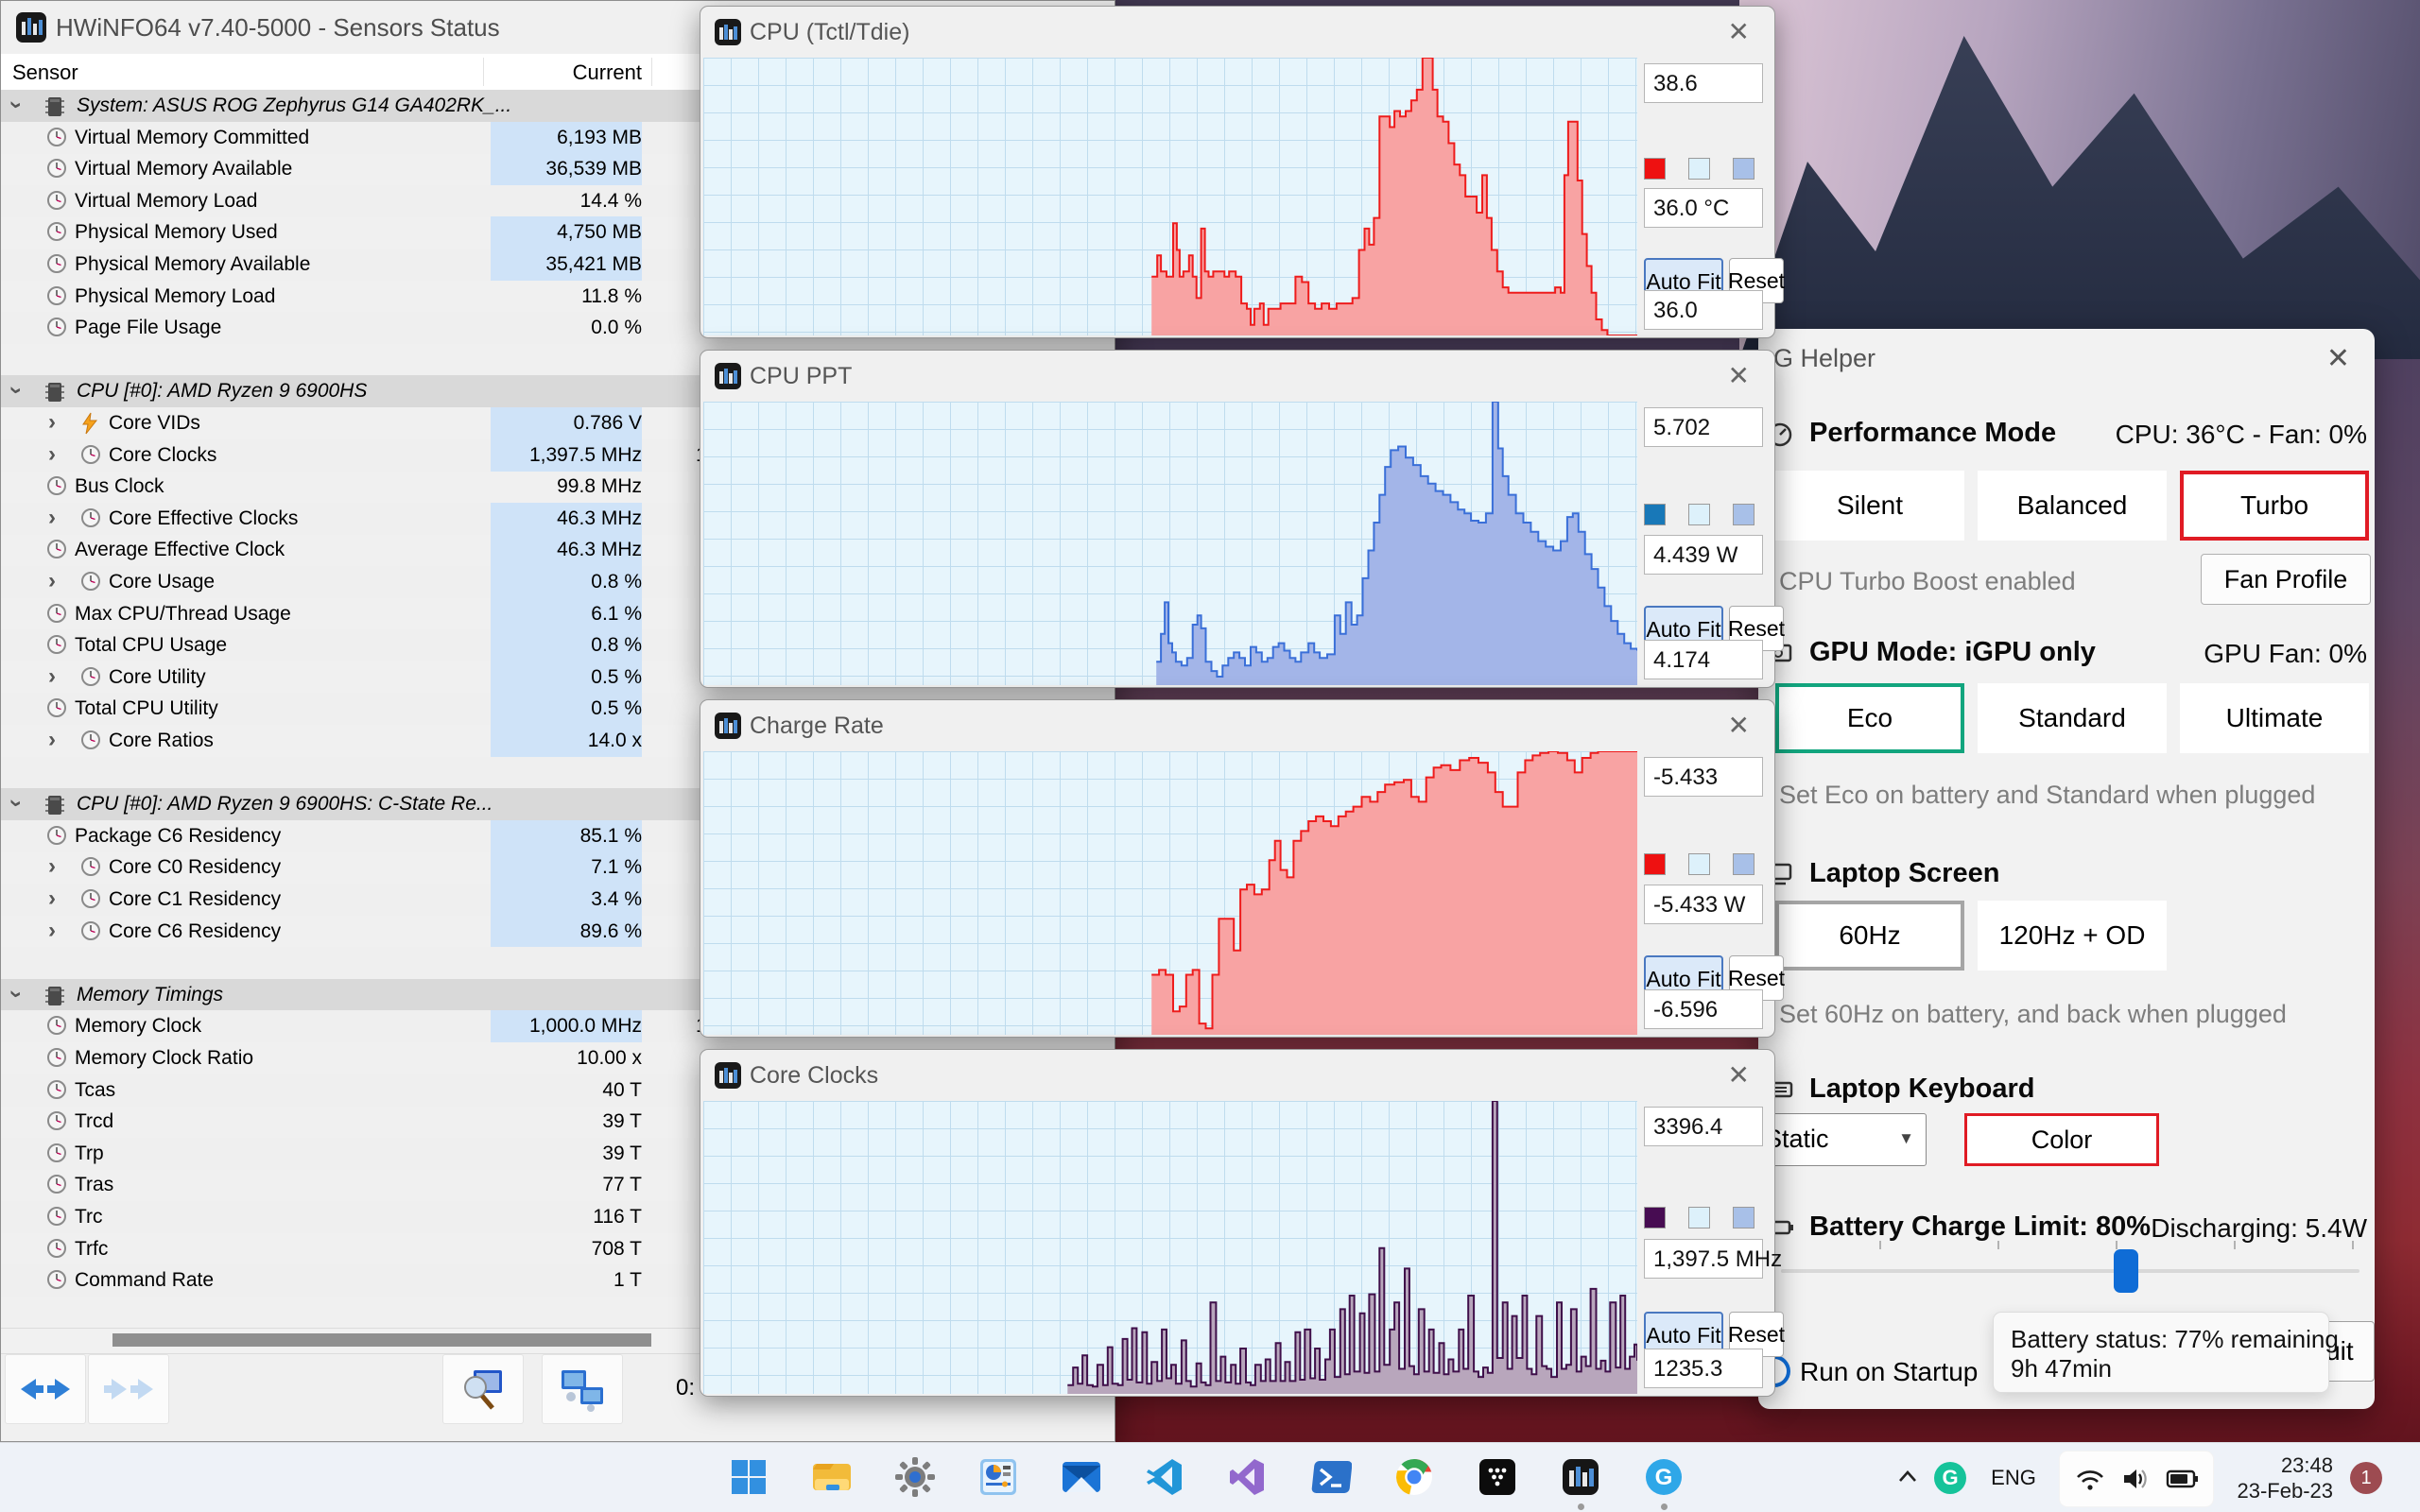  Describe the element at coordinates (728, 378) in the screenshot. I see `hwinfo-logo-icon` at that location.